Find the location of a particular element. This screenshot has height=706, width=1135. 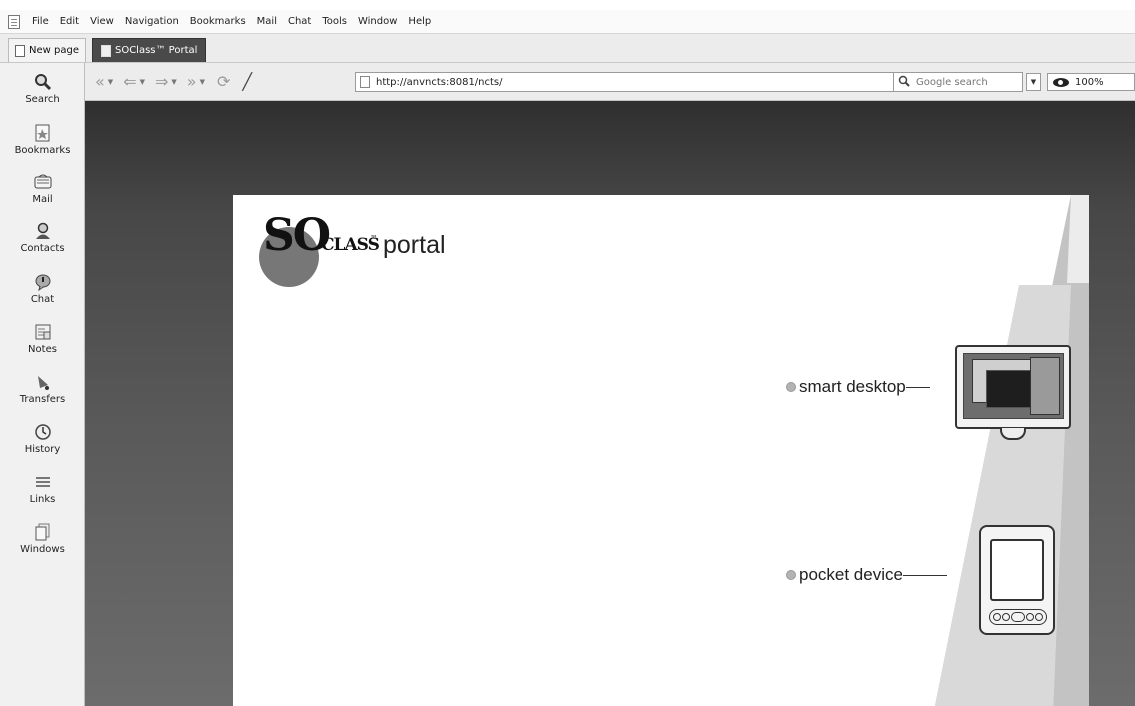

menu-navigation: Navigation is located at coordinates (152, 21).